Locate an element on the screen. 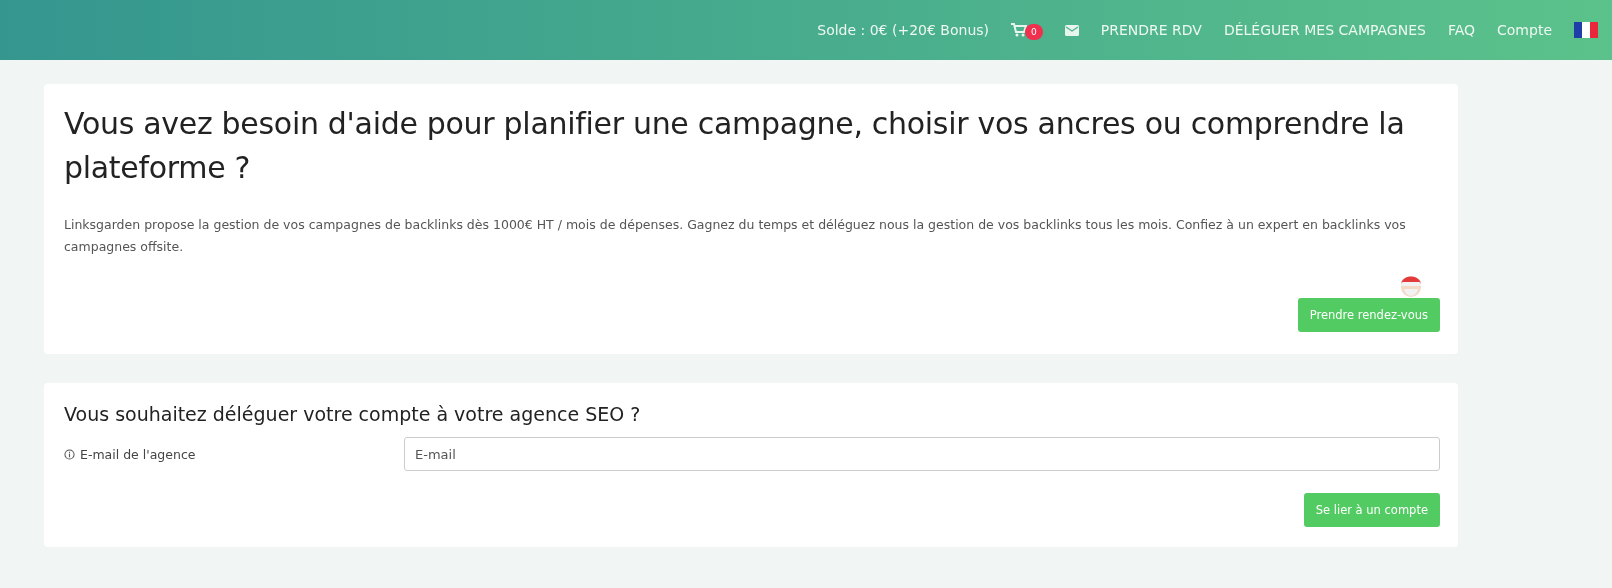  mail-icon is located at coordinates (1071, 30).